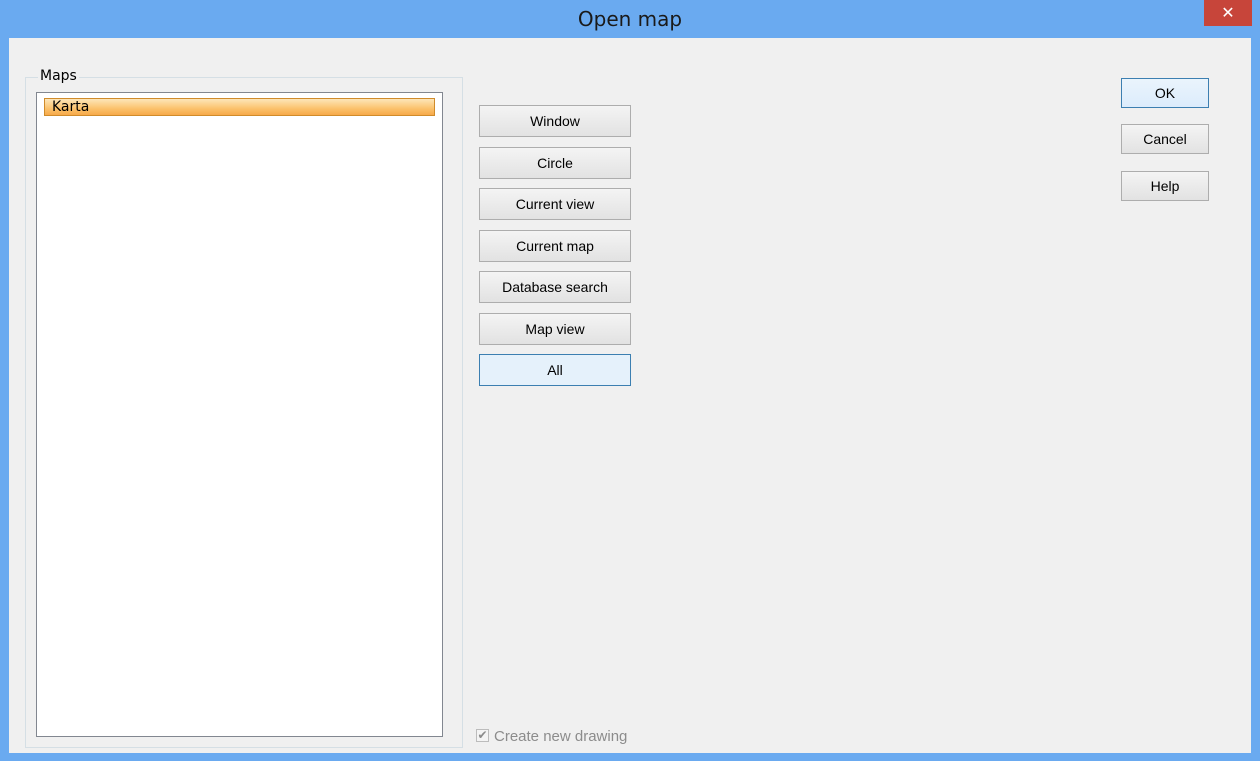 This screenshot has width=1260, height=761. I want to click on ok-button: OK, so click(1165, 93).